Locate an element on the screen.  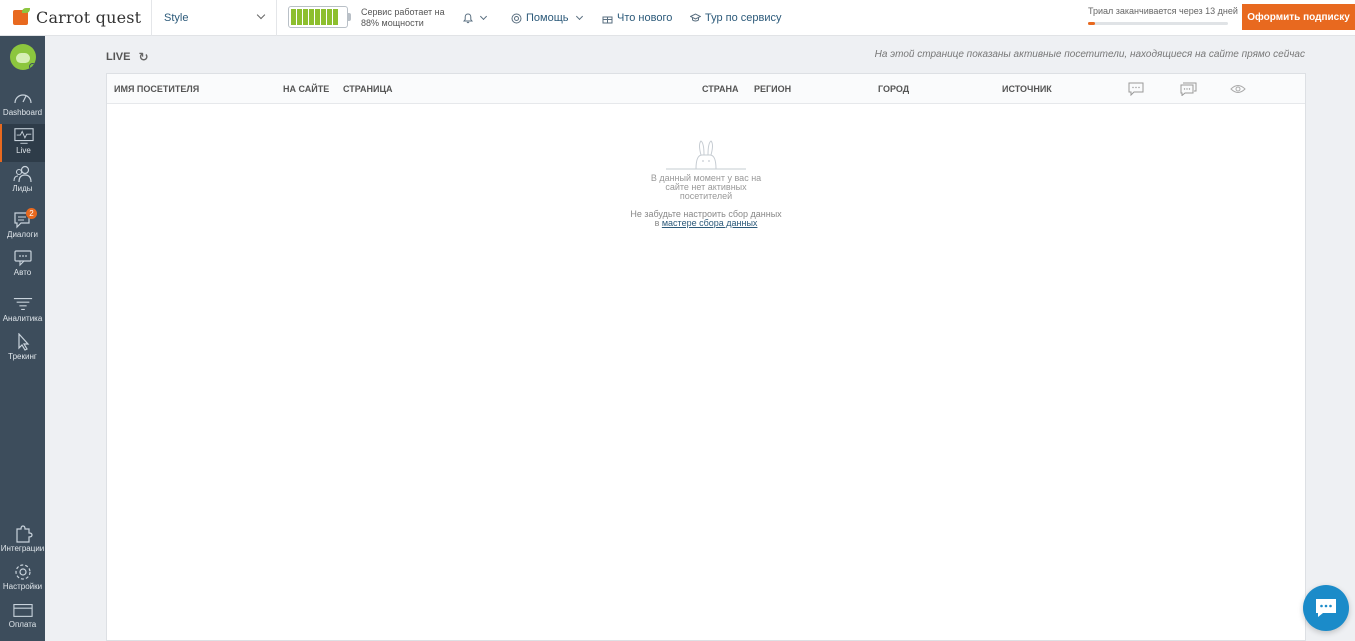
avatar is located at coordinates (23, 57).